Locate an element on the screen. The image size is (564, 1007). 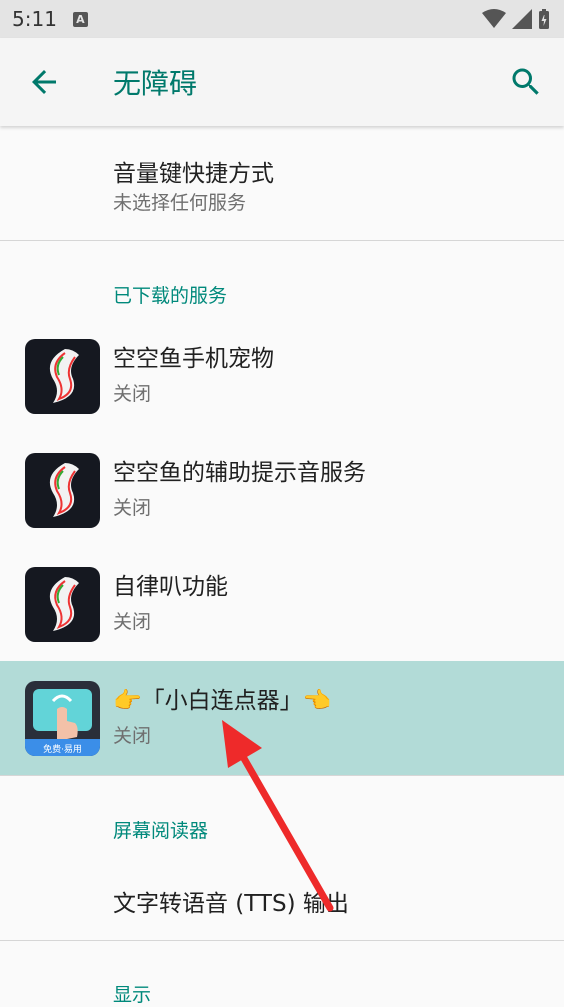
service-title: 空空鱼手机宠物 is located at coordinates (193, 359).